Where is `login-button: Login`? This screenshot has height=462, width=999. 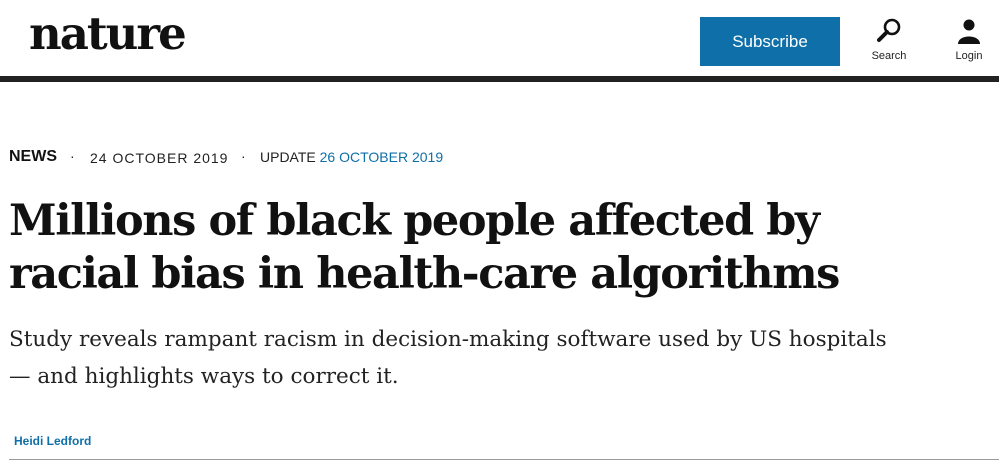
login-button: Login is located at coordinates (969, 42).